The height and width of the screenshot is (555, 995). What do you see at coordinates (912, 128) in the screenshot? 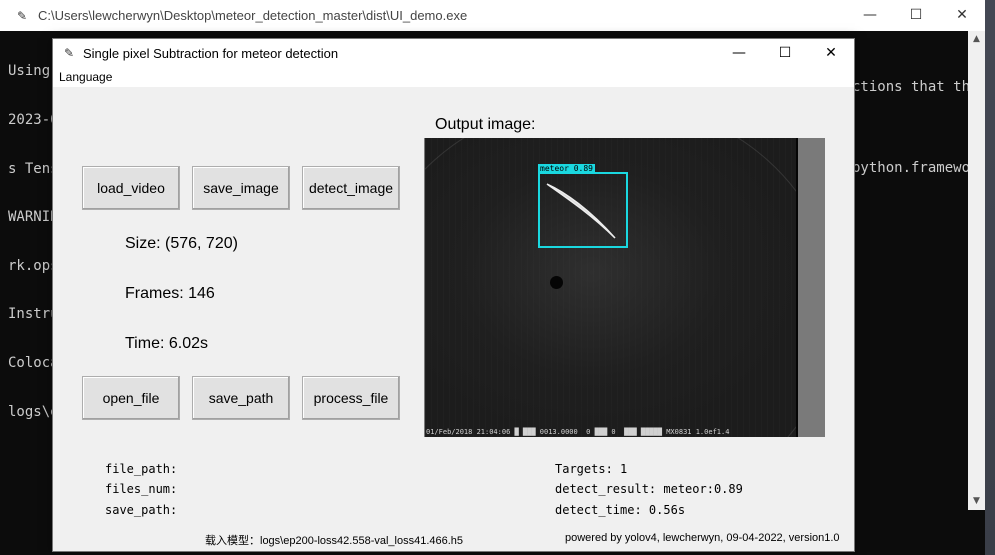
I see `console-output-right: ctions that thi python.framewo` at bounding box center [912, 128].